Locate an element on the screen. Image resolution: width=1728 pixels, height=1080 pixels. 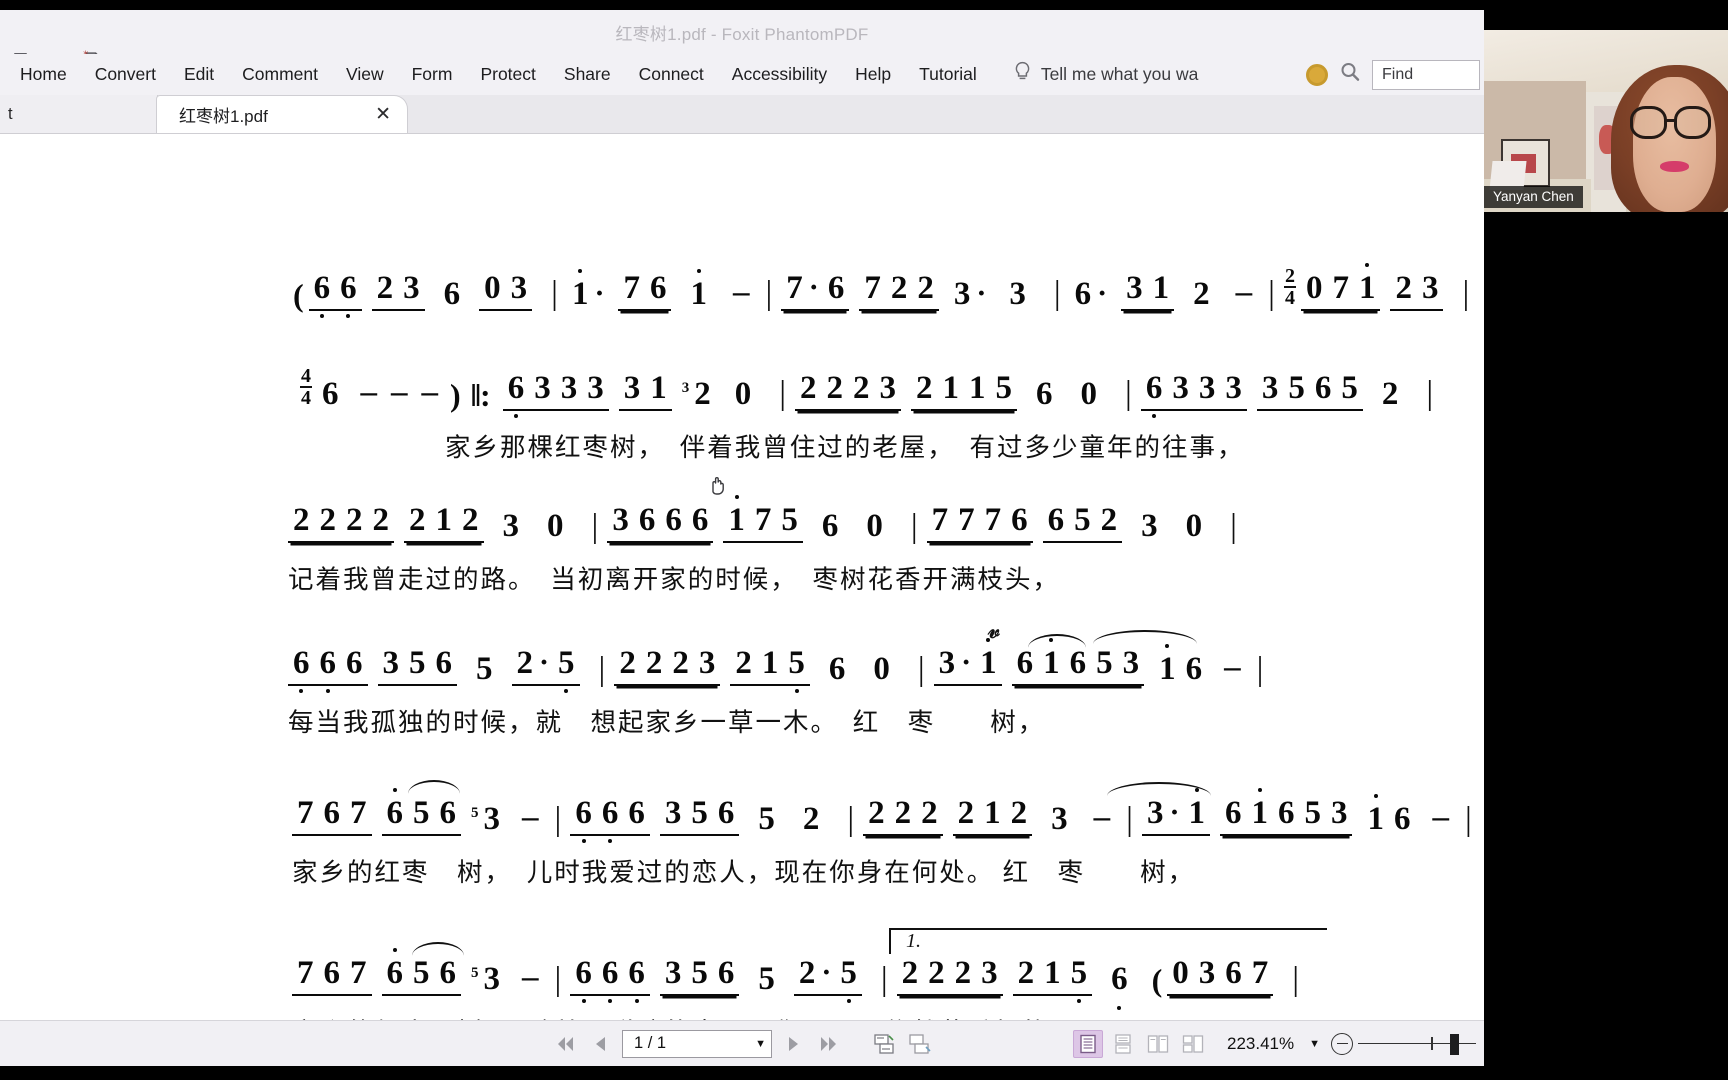
close-icon: ✕ is located at coordinates (383, 114).